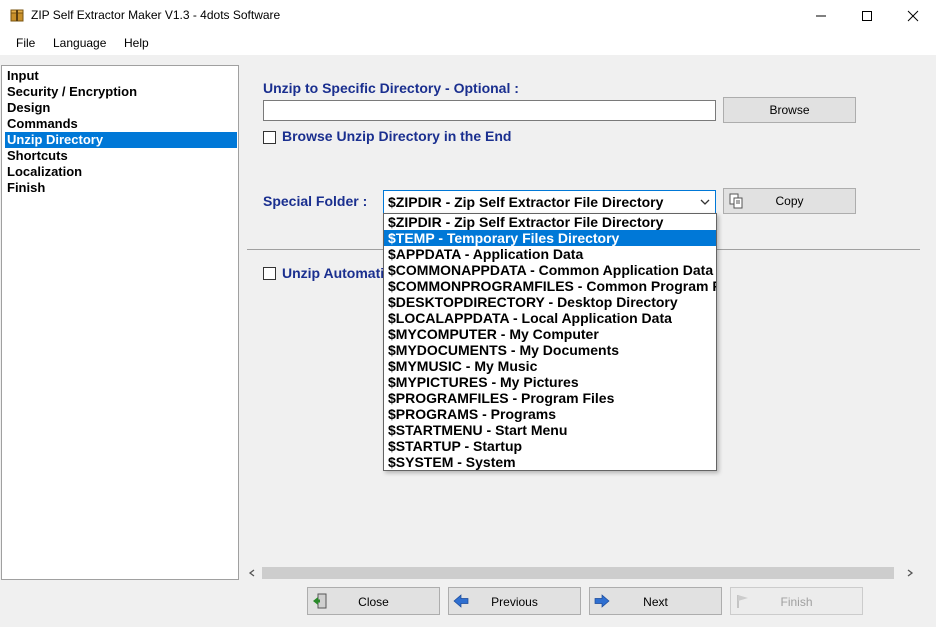 The image size is (936, 627). Describe the element at coordinates (910, 573) in the screenshot. I see `scroll-right-icon` at that location.